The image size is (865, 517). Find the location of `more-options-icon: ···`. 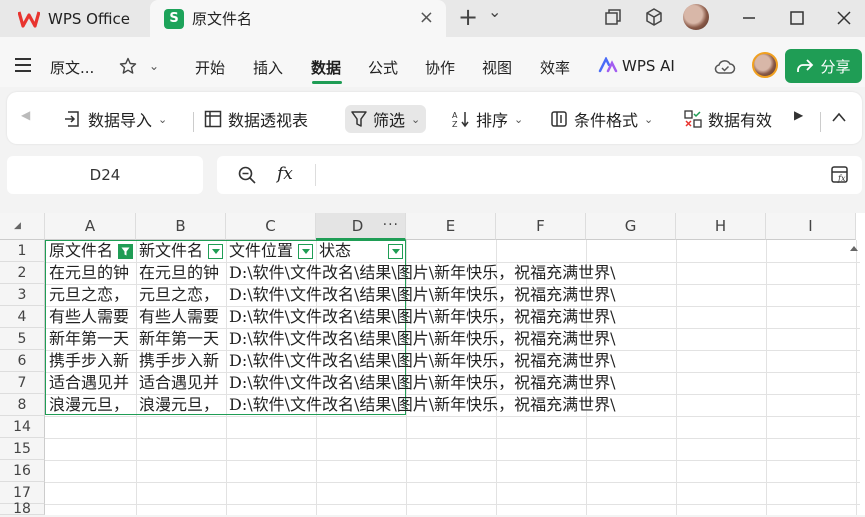

more-options-icon: ··· is located at coordinates (391, 225).